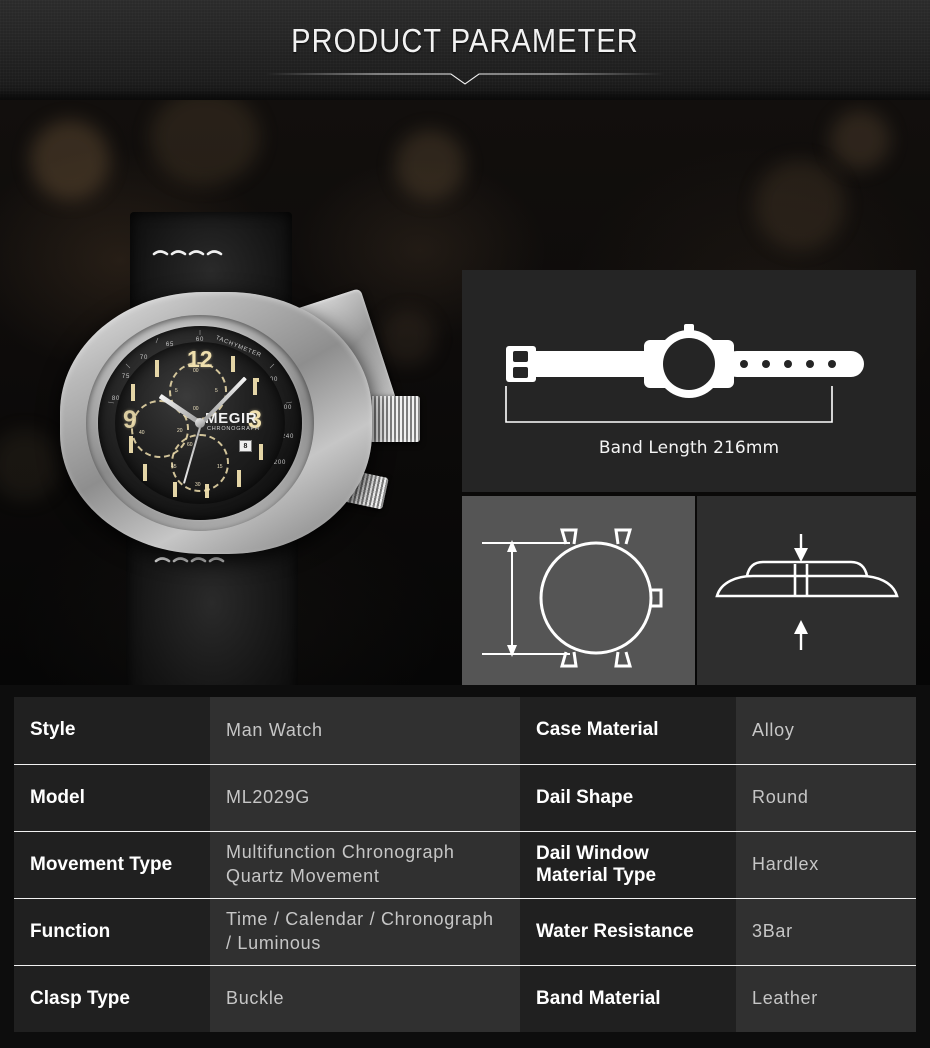  What do you see at coordinates (628, 864) in the screenshot?
I see `spec-key: Dail Window Material Type` at bounding box center [628, 864].